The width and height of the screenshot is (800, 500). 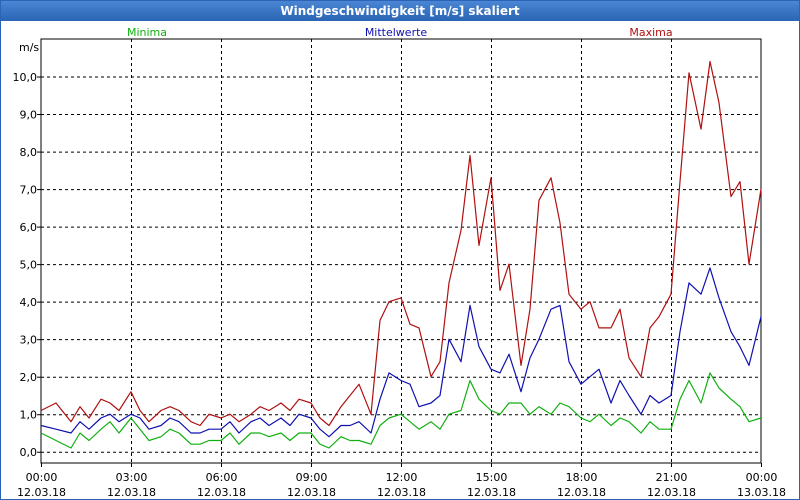 I want to click on y-tick-label: 4,0, so click(x=29, y=302).